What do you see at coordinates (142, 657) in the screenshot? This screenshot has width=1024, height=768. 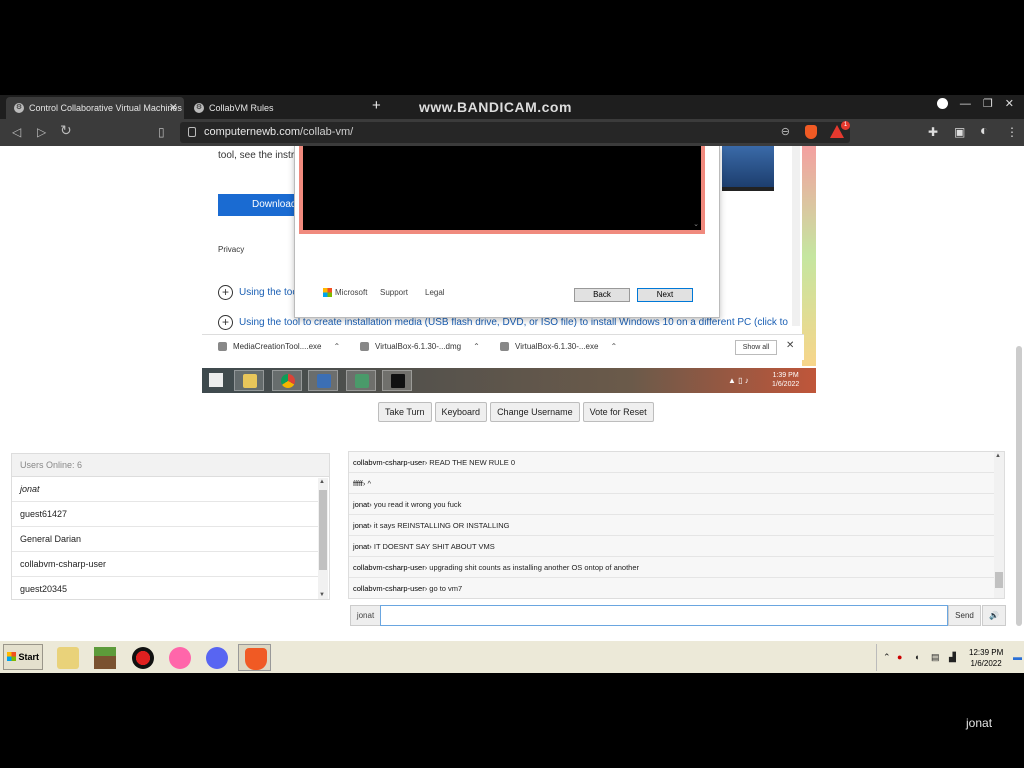 I see `bandicam-icon` at bounding box center [142, 657].